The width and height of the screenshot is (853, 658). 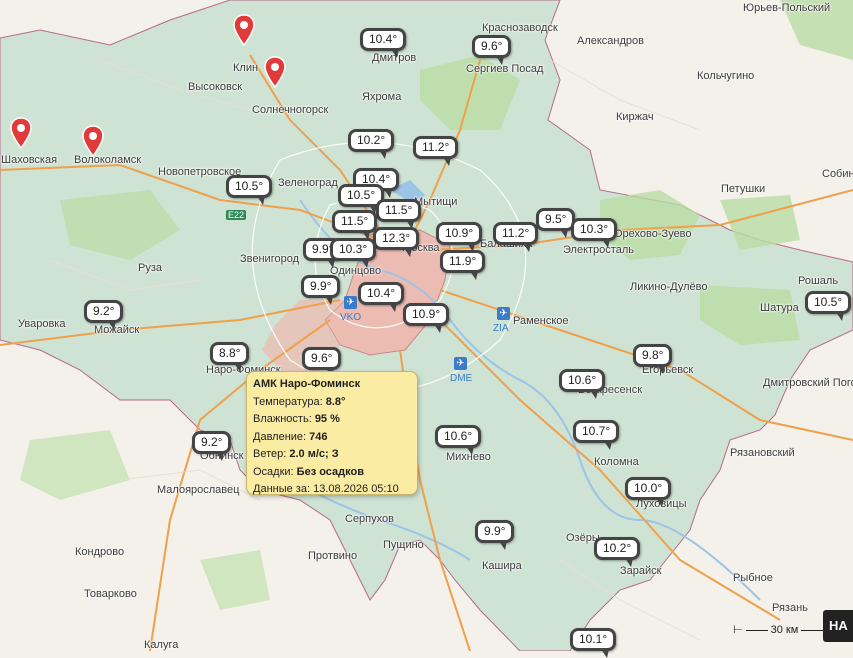 What do you see at coordinates (593, 643) in the screenshot?
I see `temperature-marker: 10.1°` at bounding box center [593, 643].